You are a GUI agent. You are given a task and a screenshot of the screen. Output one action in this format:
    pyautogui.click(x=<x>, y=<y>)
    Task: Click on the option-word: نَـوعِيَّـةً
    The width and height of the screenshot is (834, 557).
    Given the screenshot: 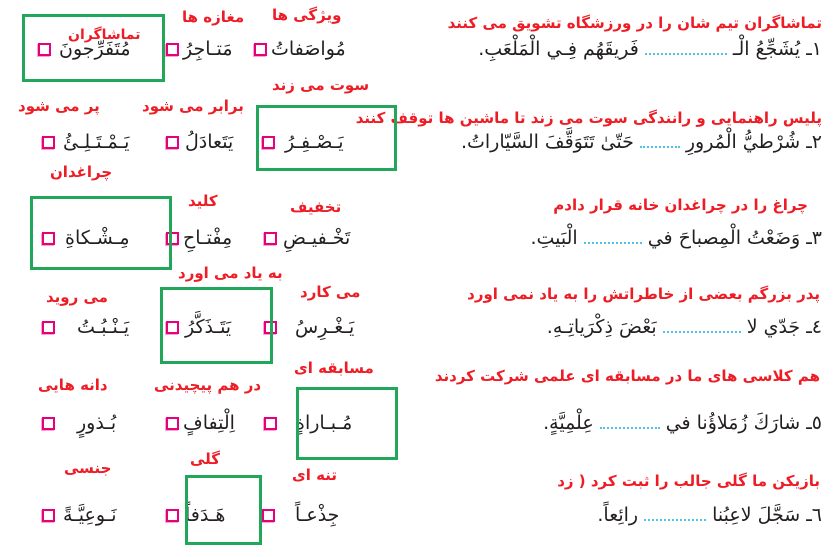 What is the action you would take?
    pyautogui.click(x=90, y=515)
    